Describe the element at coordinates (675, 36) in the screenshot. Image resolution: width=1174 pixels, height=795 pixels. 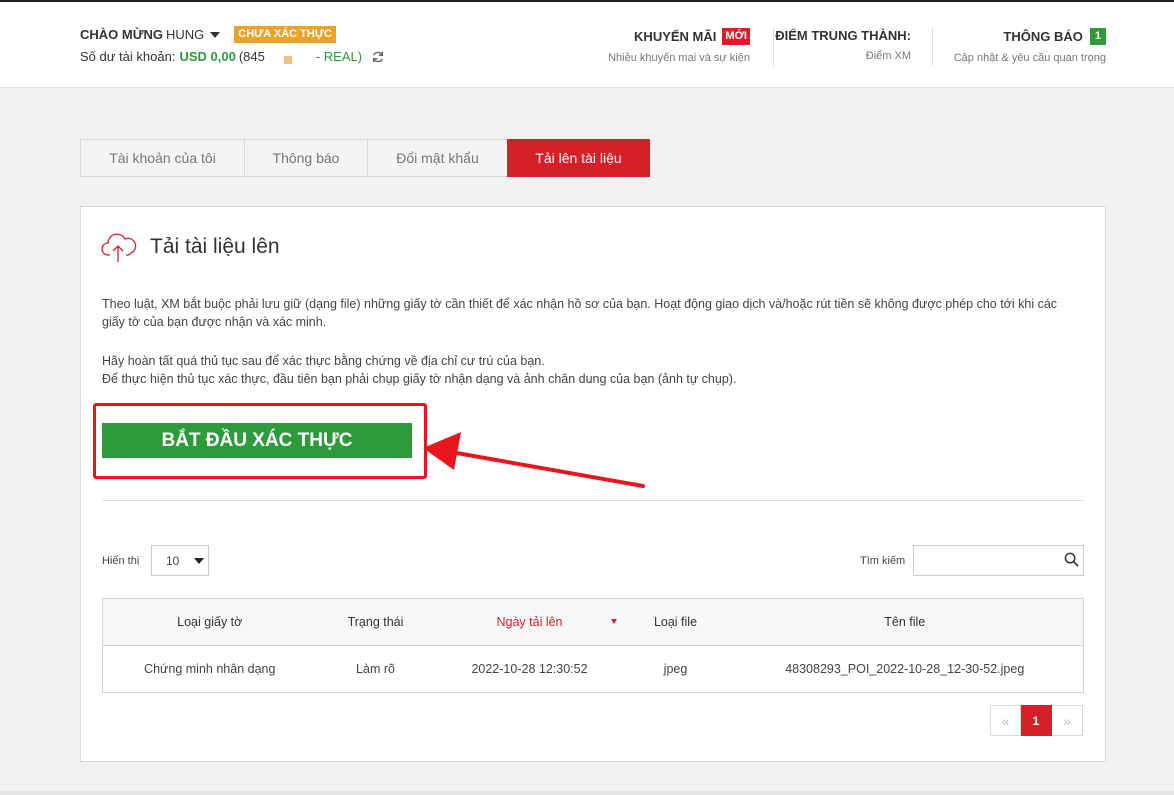
I see `promotions-title: KHUYẾN MÃI` at that location.